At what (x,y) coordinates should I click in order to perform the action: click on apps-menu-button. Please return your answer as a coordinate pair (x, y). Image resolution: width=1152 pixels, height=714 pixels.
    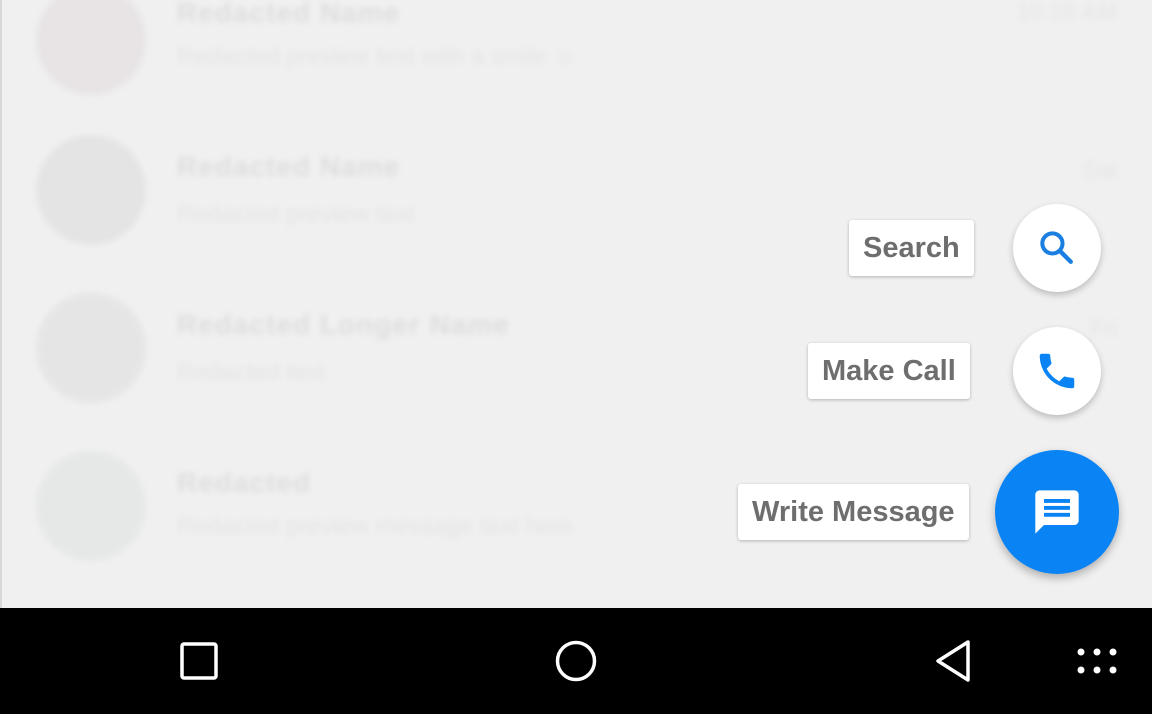
    Looking at the image, I should click on (1094, 661).